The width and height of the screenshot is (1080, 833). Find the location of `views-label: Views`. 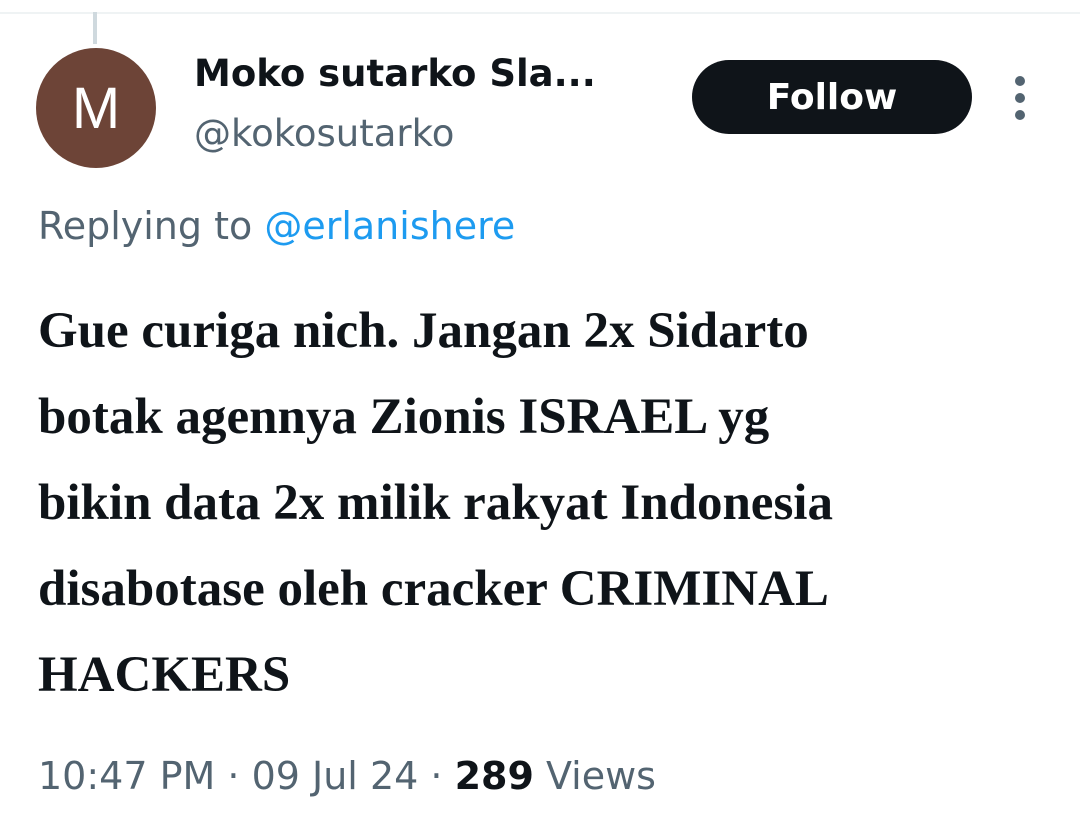

views-label: Views is located at coordinates (601, 776).